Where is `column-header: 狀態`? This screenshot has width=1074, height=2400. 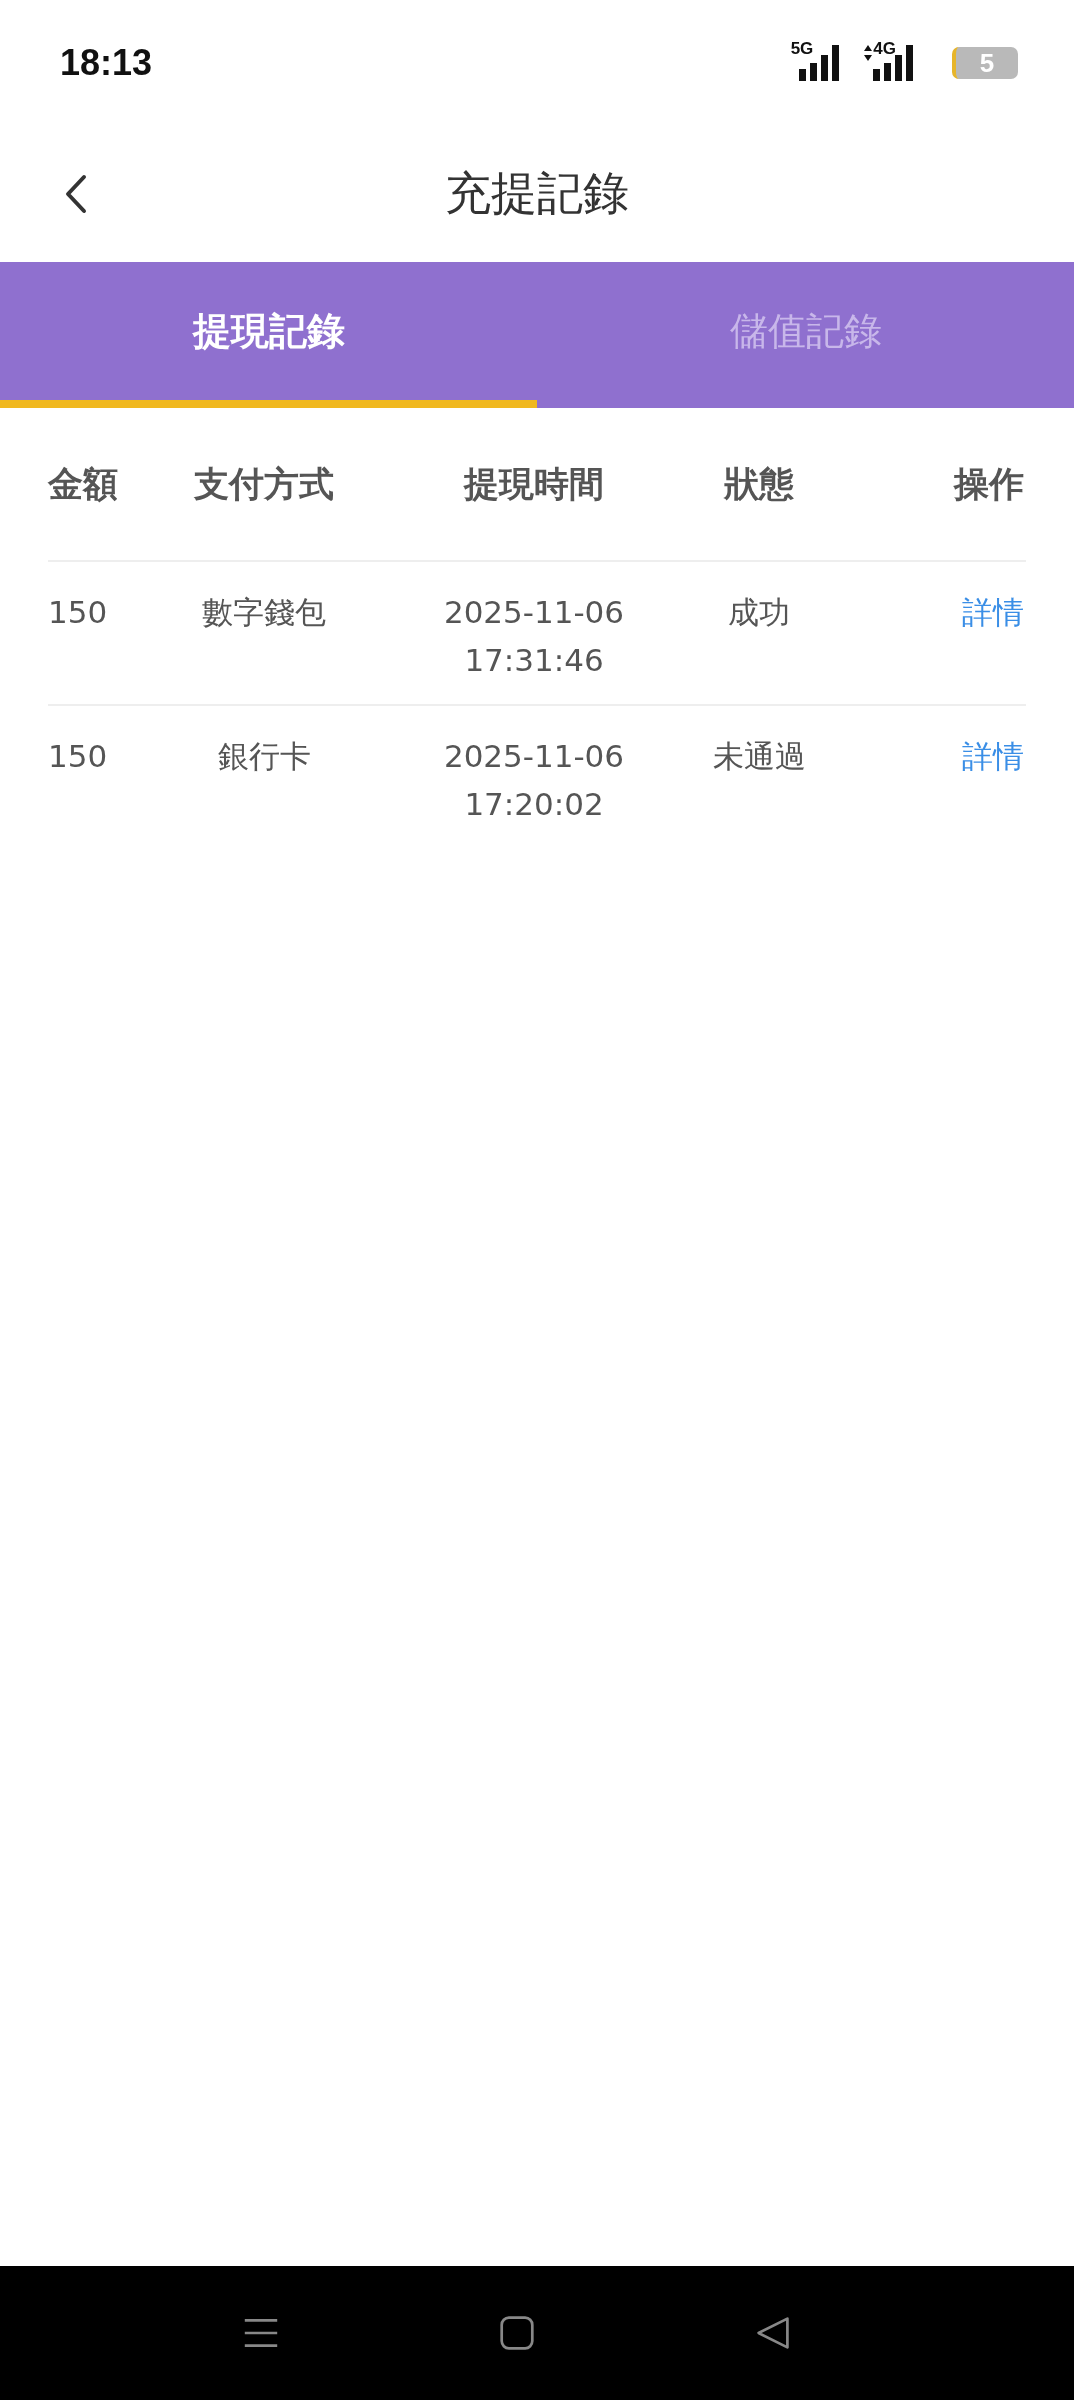 column-header: 狀態 is located at coordinates (759, 484).